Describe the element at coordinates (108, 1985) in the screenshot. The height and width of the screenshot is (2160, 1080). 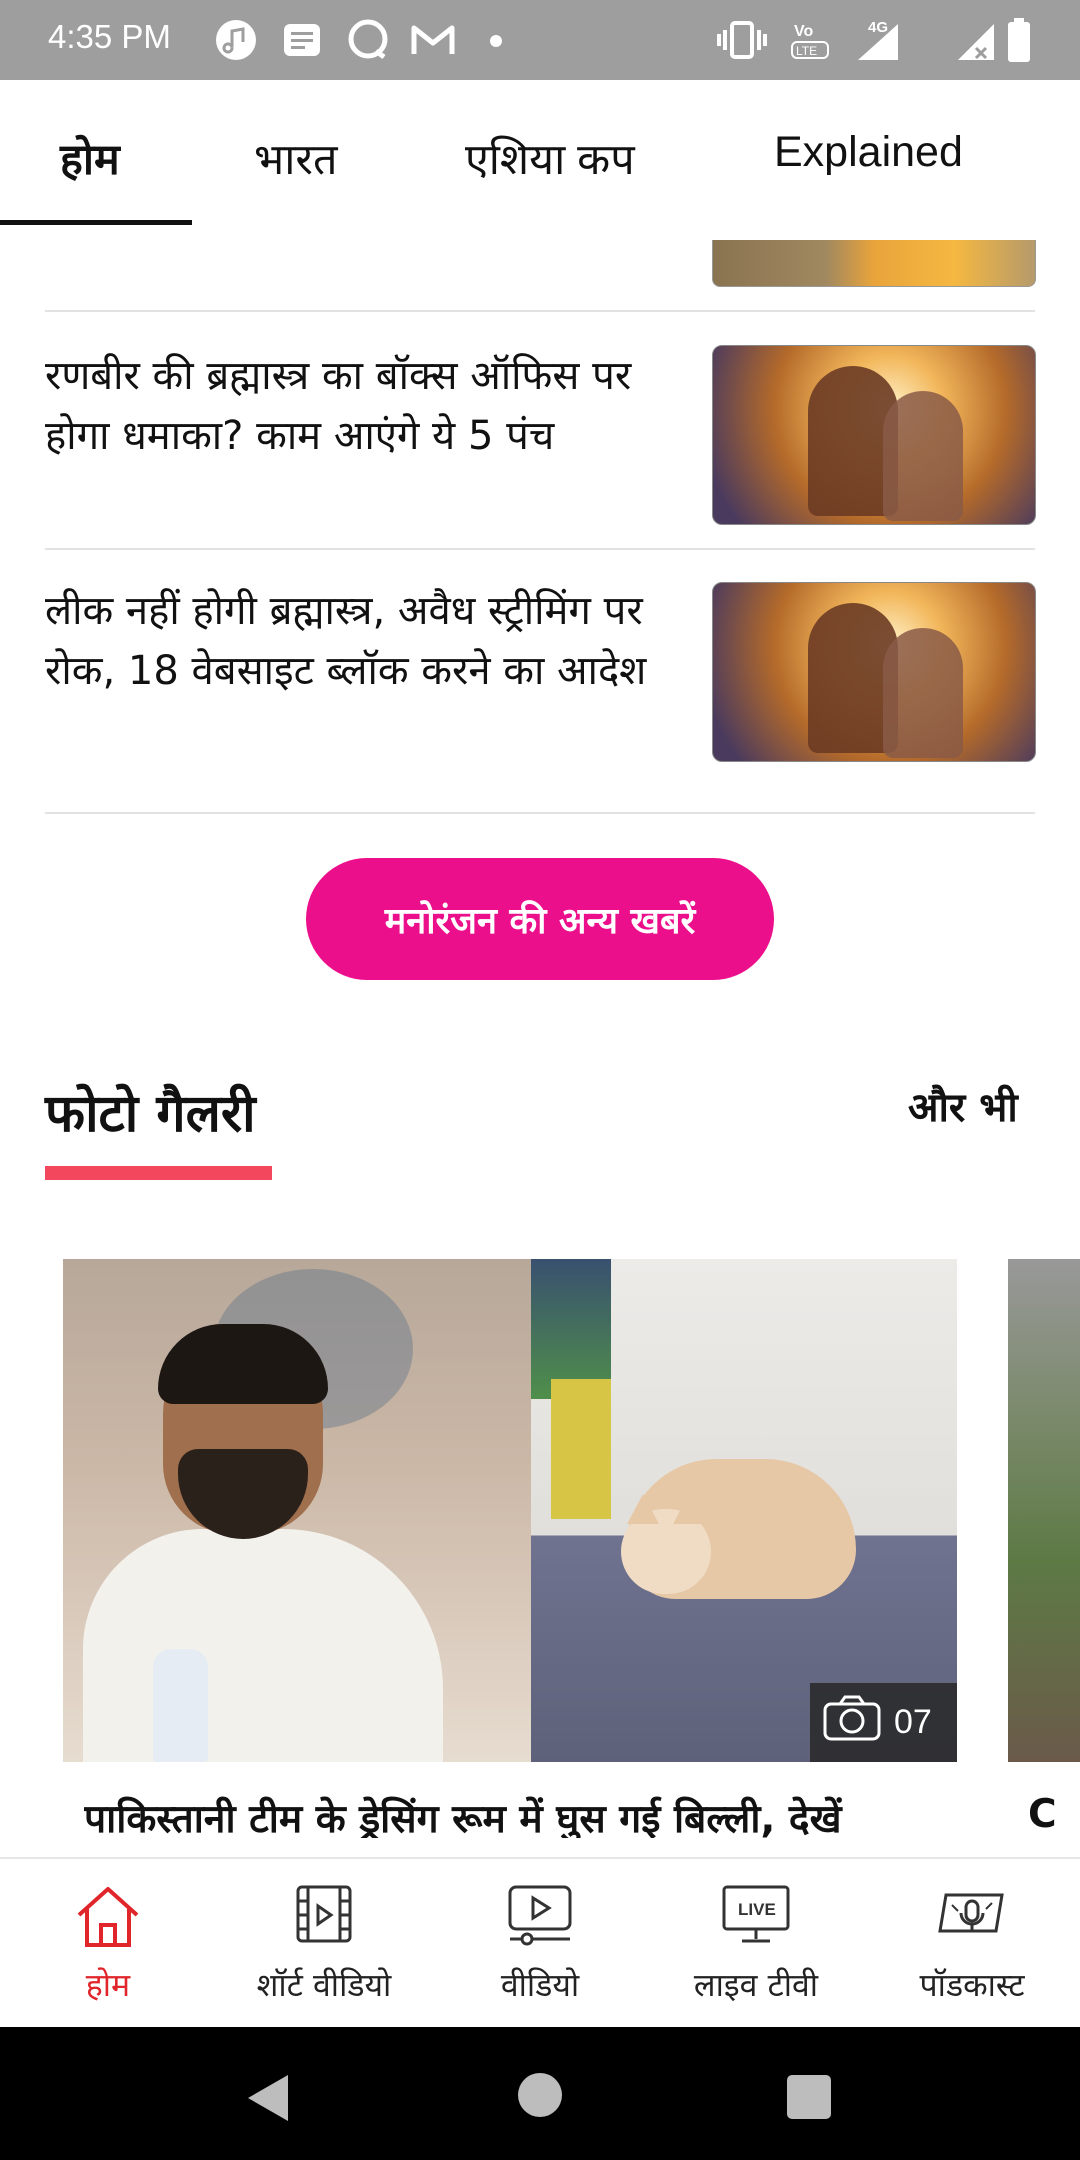
I see `nav-label: होम` at that location.